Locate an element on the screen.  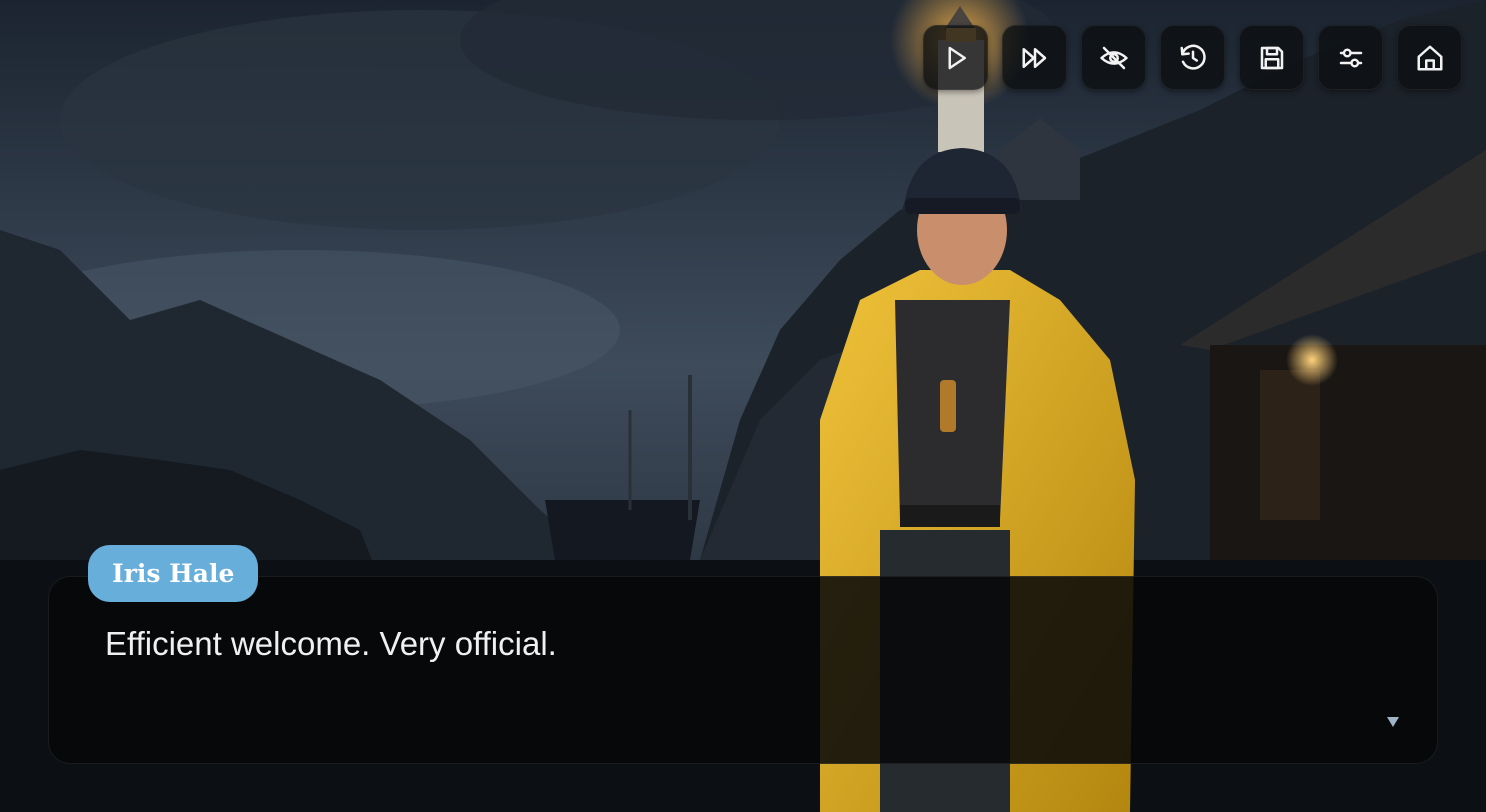
hide-ui-button is located at coordinates (1113, 57).